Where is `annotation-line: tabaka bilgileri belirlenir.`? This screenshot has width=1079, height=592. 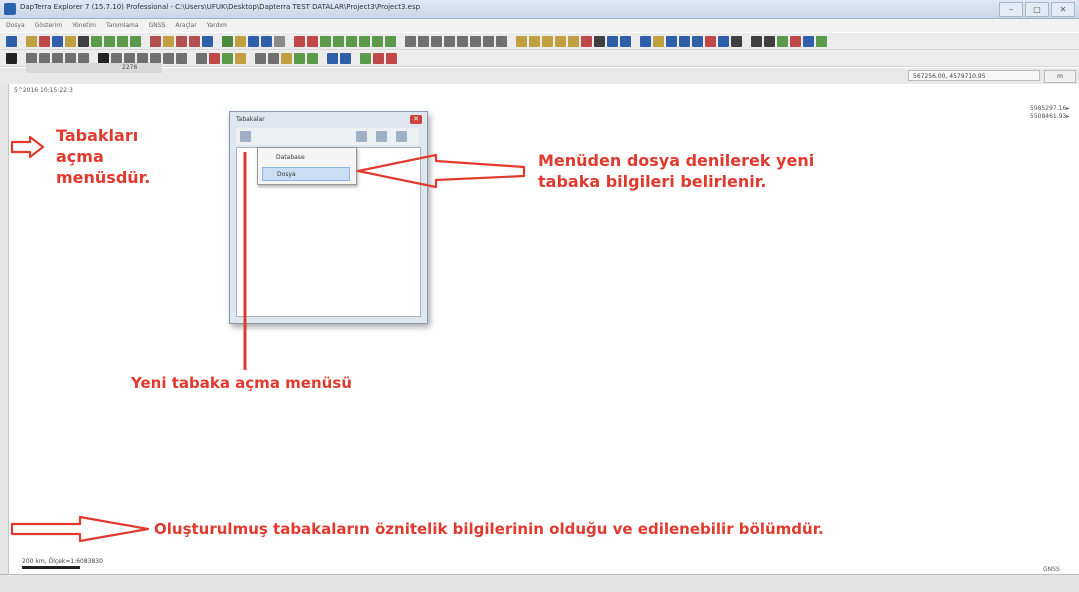
annotation-line: tabaka bilgileri belirlenir. is located at coordinates (652, 181).